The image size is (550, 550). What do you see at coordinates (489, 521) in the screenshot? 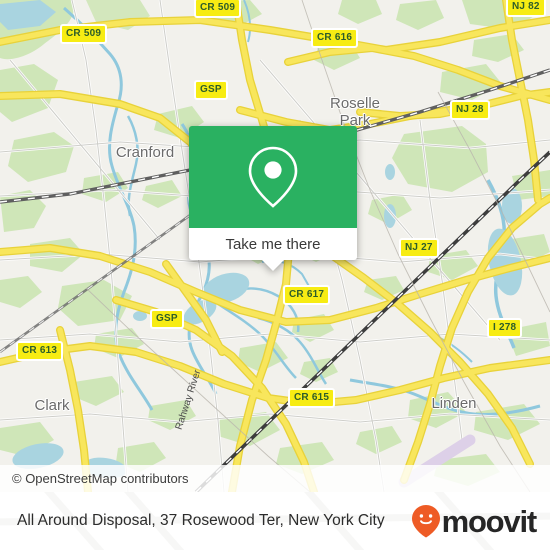
I see `moovit-wordmark: moovit` at bounding box center [489, 521].